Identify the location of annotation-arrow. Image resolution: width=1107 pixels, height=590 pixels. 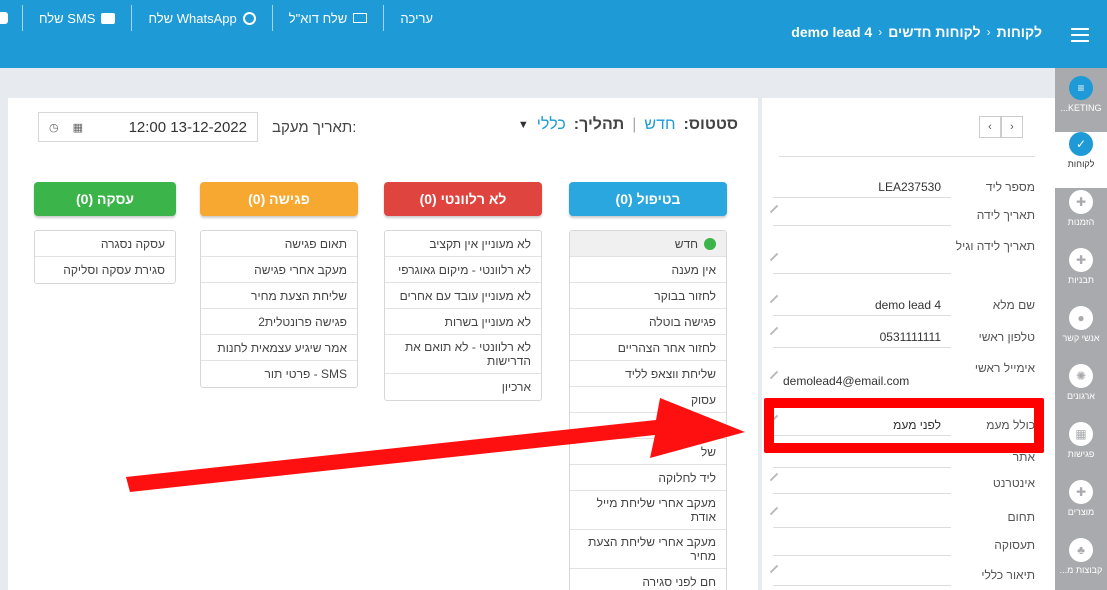
(435, 445).